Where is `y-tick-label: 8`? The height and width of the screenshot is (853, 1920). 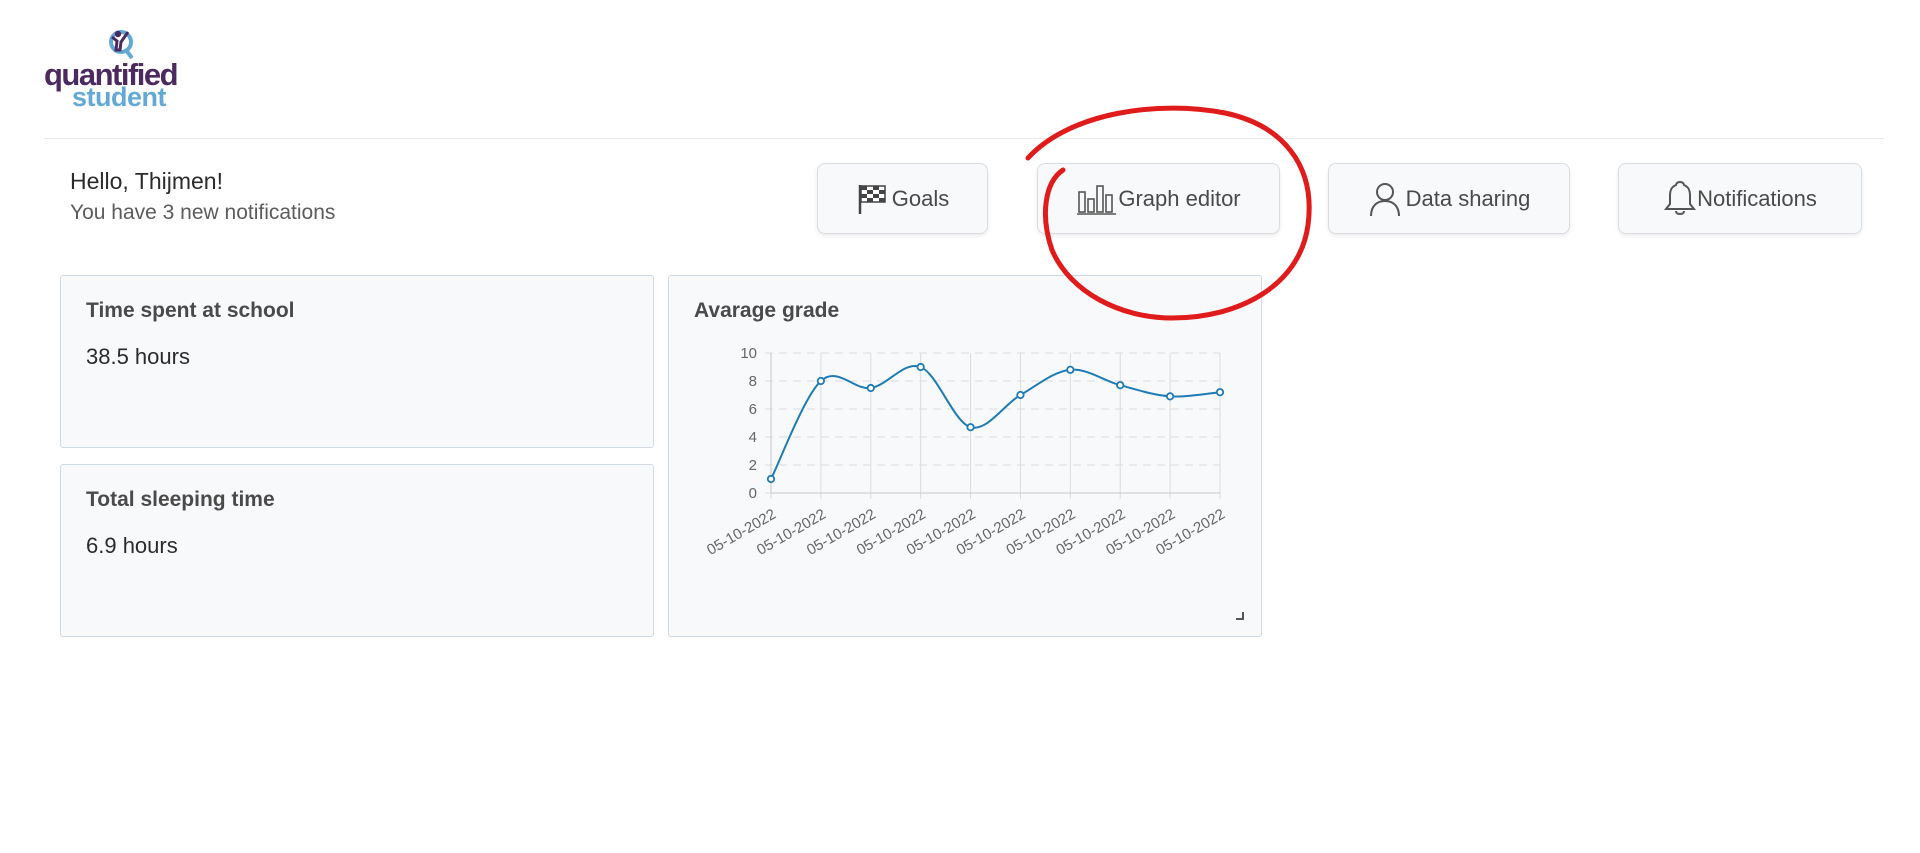 y-tick-label: 8 is located at coordinates (753, 381).